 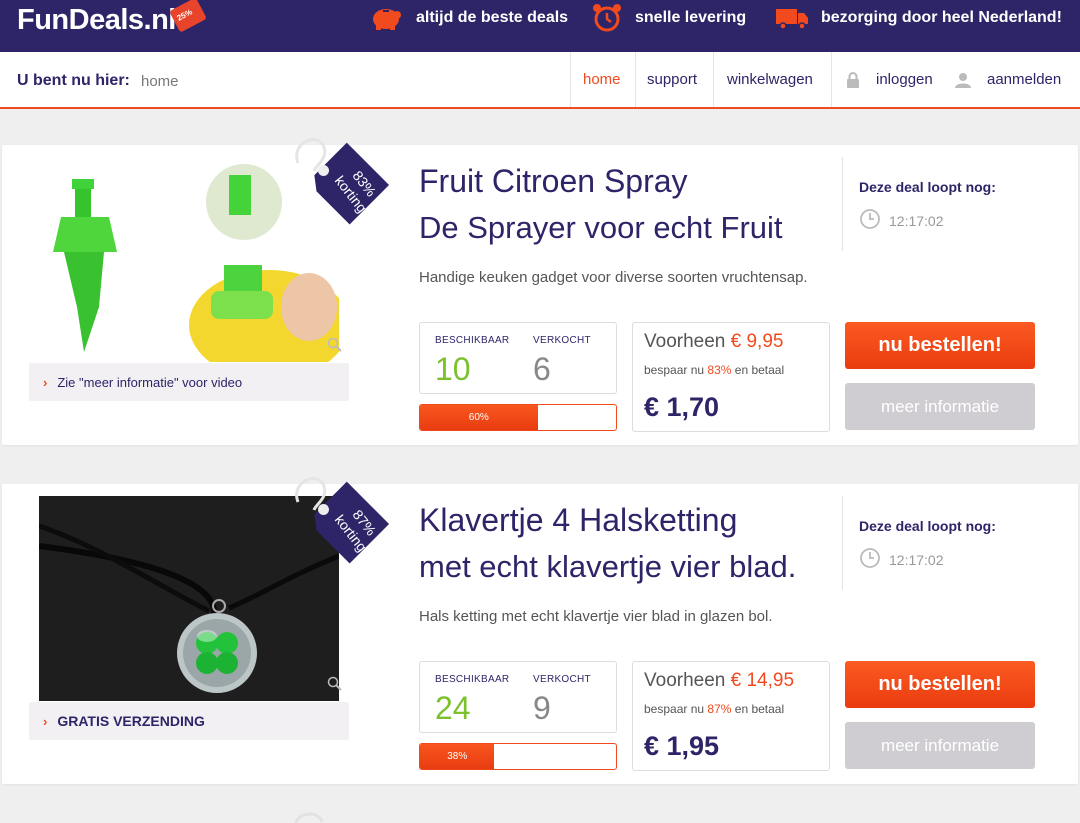 I want to click on progress-label: 38%, so click(x=457, y=756).